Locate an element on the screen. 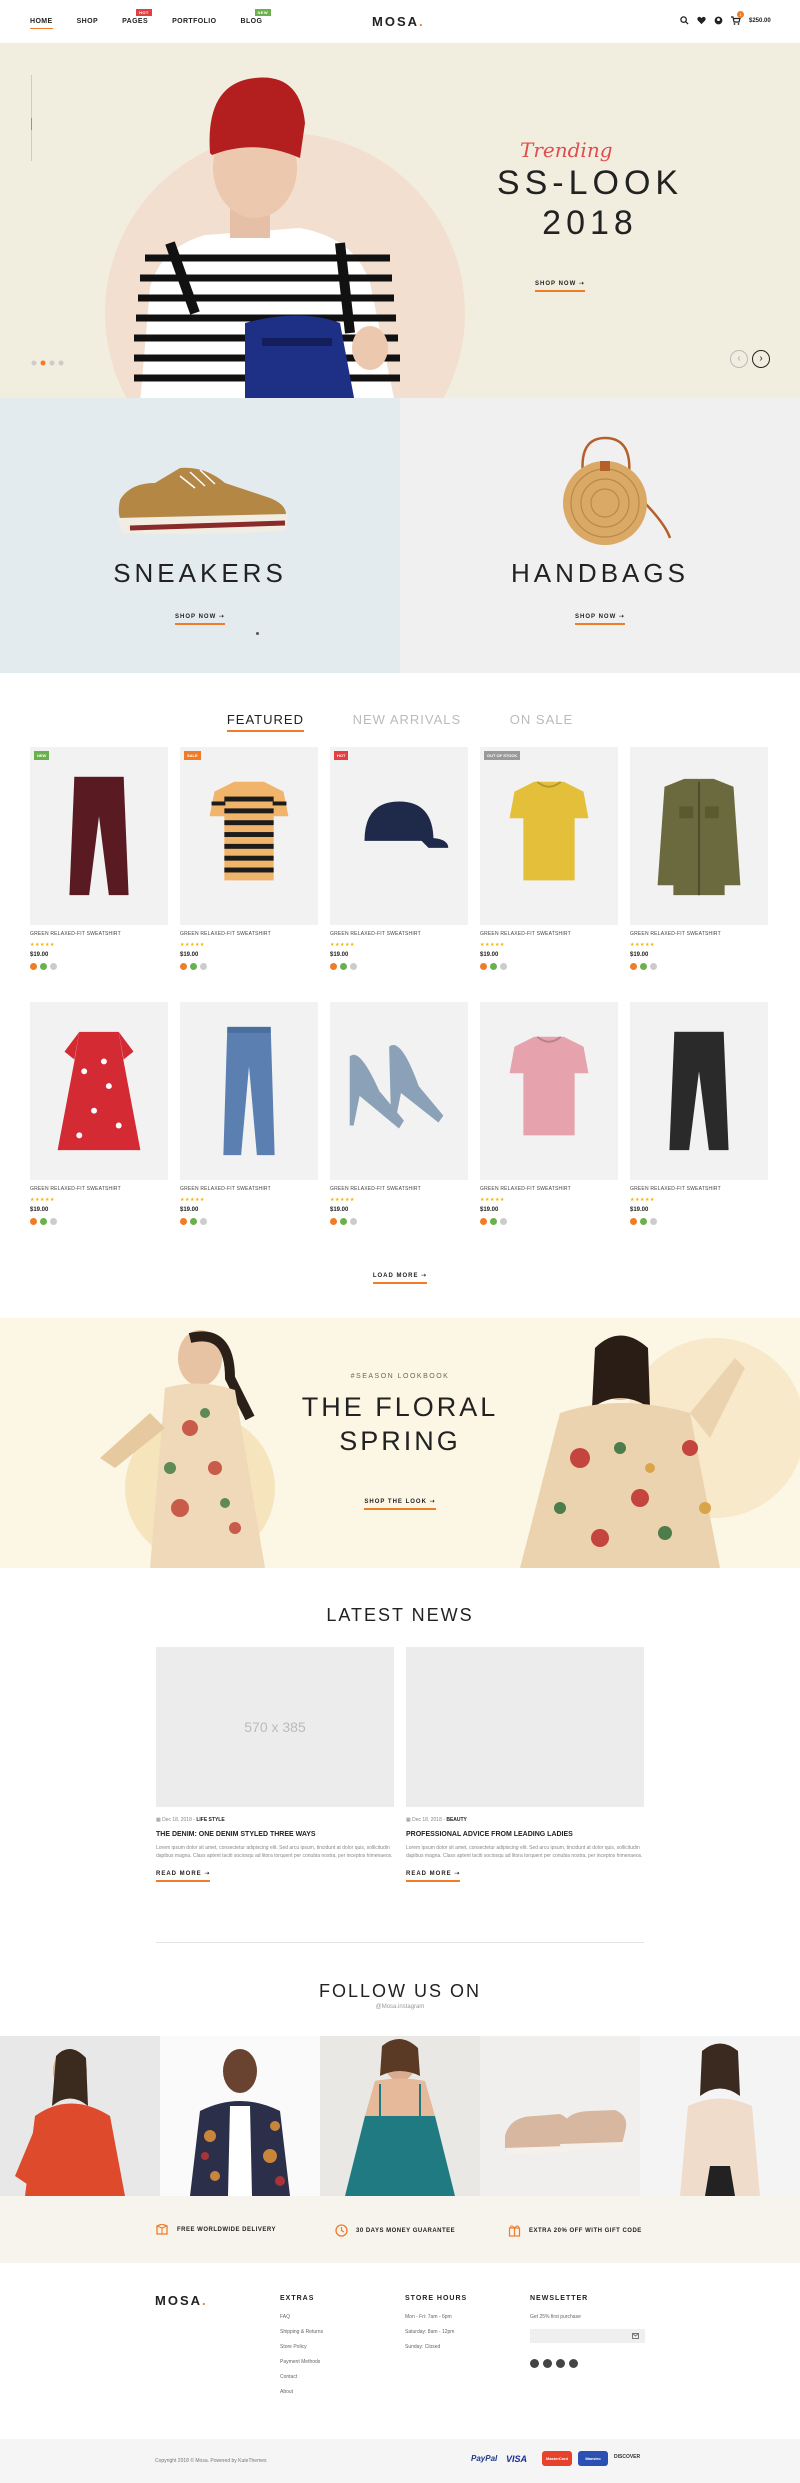 The width and height of the screenshot is (800, 2483). news-image is located at coordinates (525, 1727).